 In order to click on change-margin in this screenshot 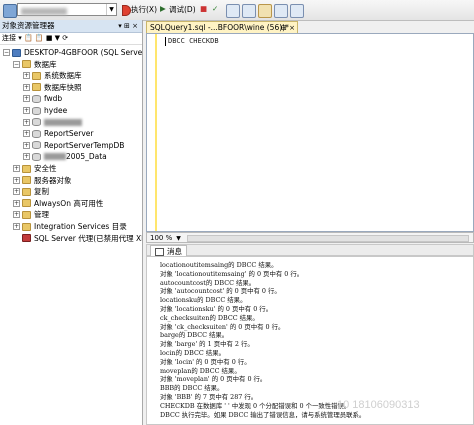, I will do `click(156, 132)`.